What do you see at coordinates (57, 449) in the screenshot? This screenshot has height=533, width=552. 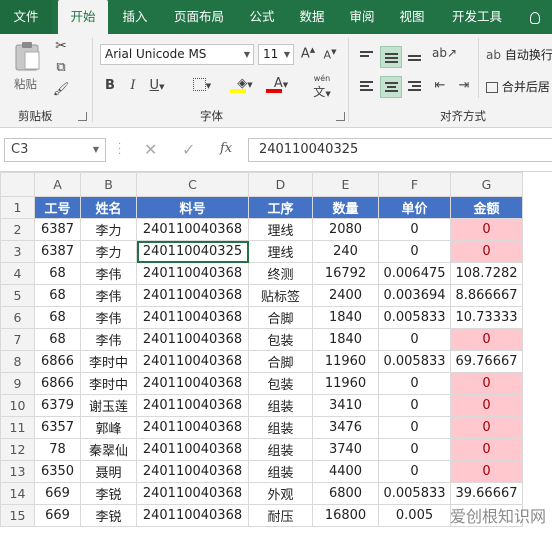 I see `cell: 78` at bounding box center [57, 449].